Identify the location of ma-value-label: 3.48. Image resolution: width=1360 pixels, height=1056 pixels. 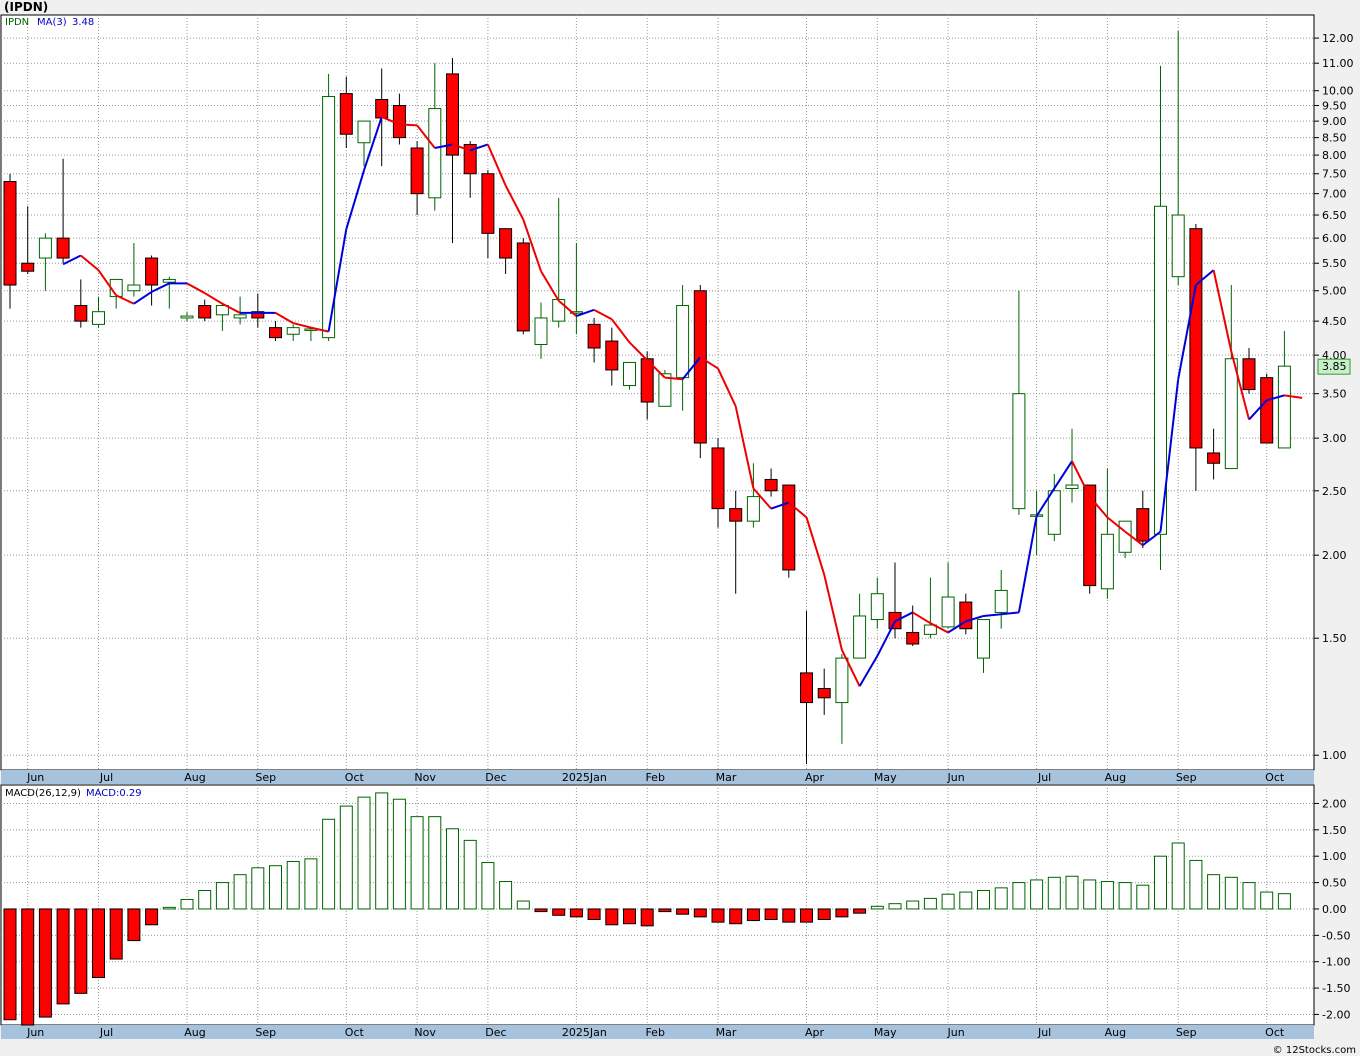
(83, 22).